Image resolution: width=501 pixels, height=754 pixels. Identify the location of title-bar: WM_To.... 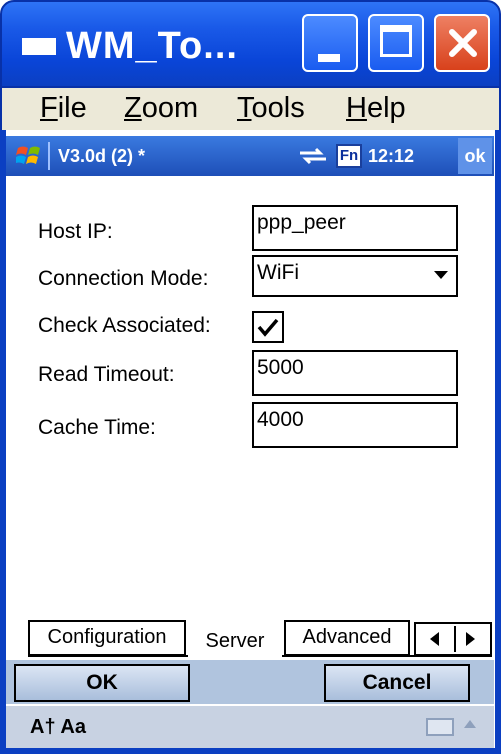
(250, 44).